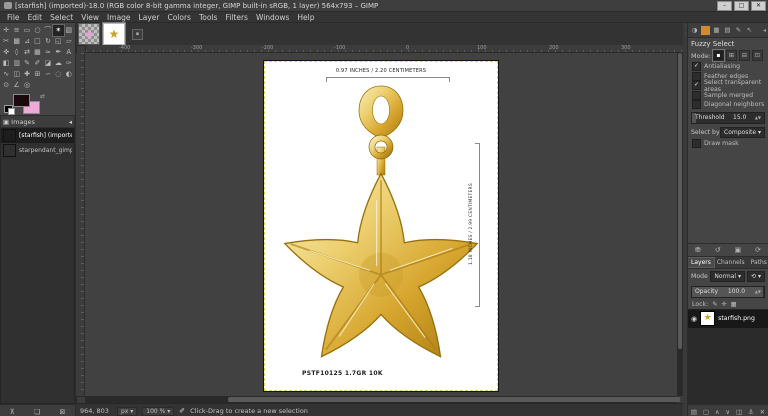 The image size is (768, 416). What do you see at coordinates (705, 30) in the screenshot?
I see `dock-tab-icon` at bounding box center [705, 30].